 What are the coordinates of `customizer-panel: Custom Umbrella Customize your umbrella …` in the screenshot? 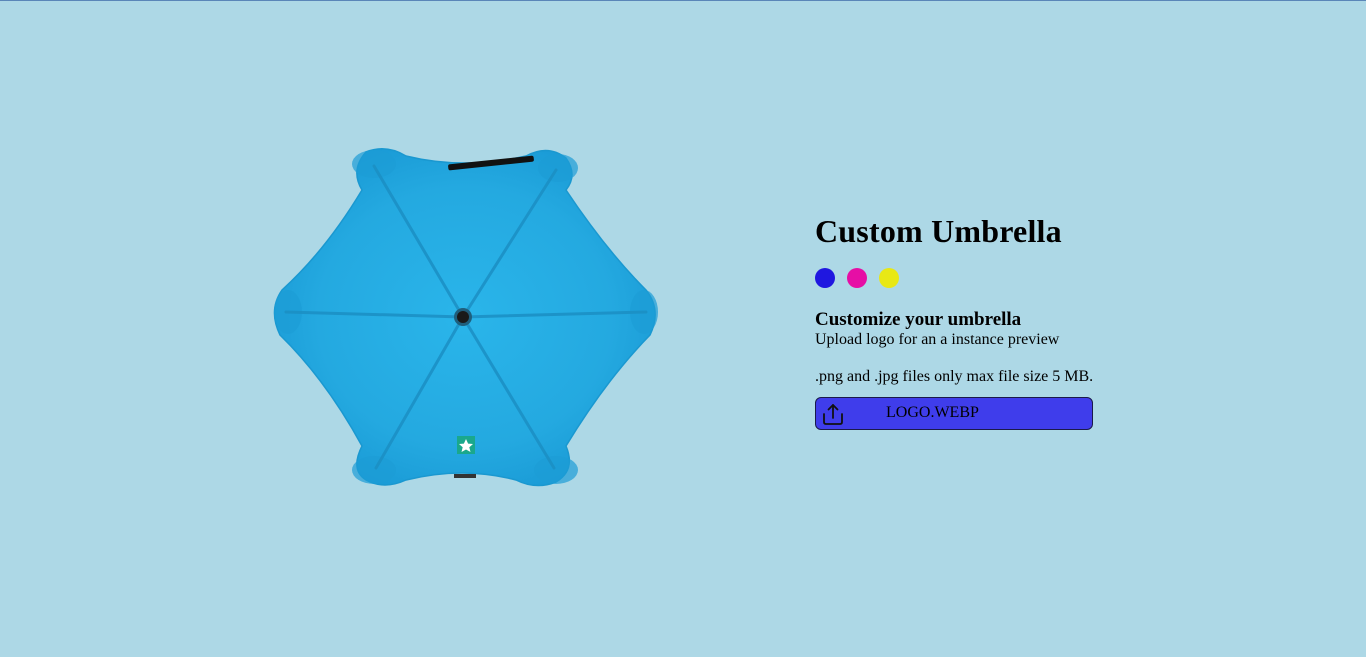 It's located at (965, 320).